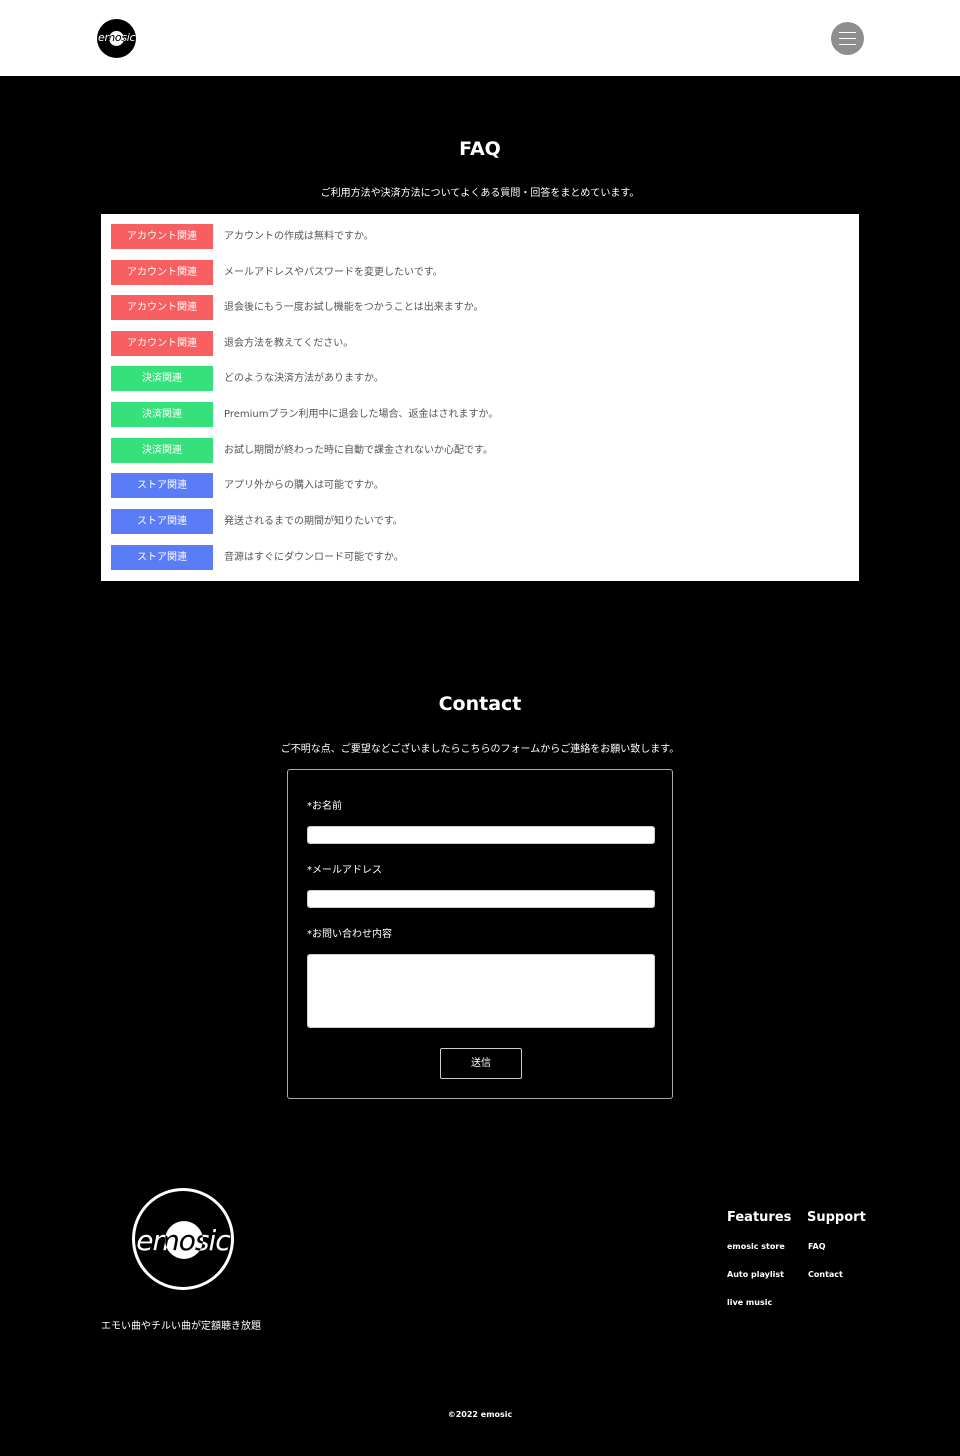  Describe the element at coordinates (480, 749) in the screenshot. I see `contact-description: ご不明な点、ご要望などございましたらこちらのフォームからご連絡をお願い致します。` at that location.